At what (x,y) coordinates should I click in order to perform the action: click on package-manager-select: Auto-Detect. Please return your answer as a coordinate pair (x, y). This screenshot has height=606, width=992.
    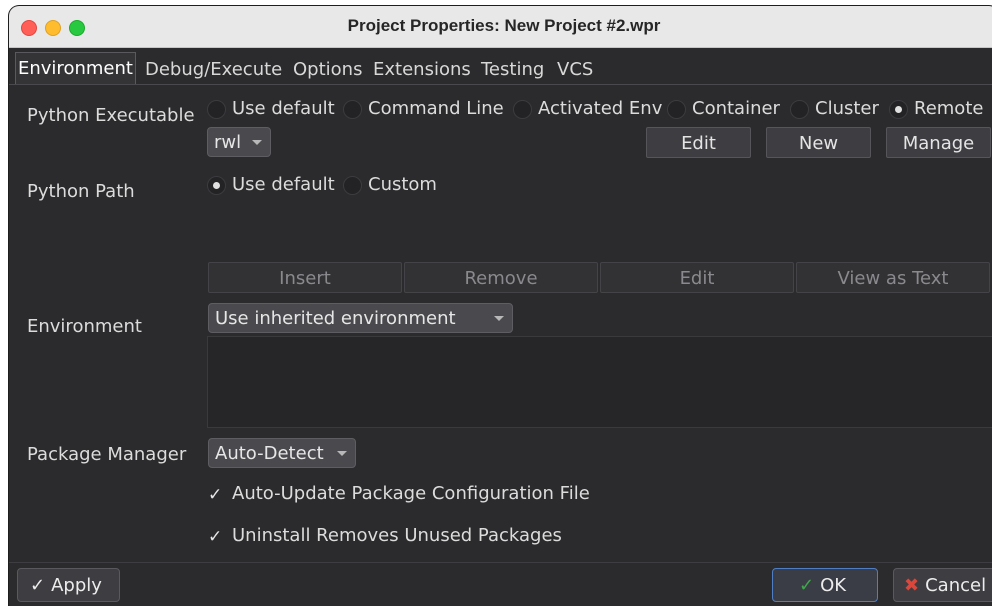
    Looking at the image, I should click on (282, 453).